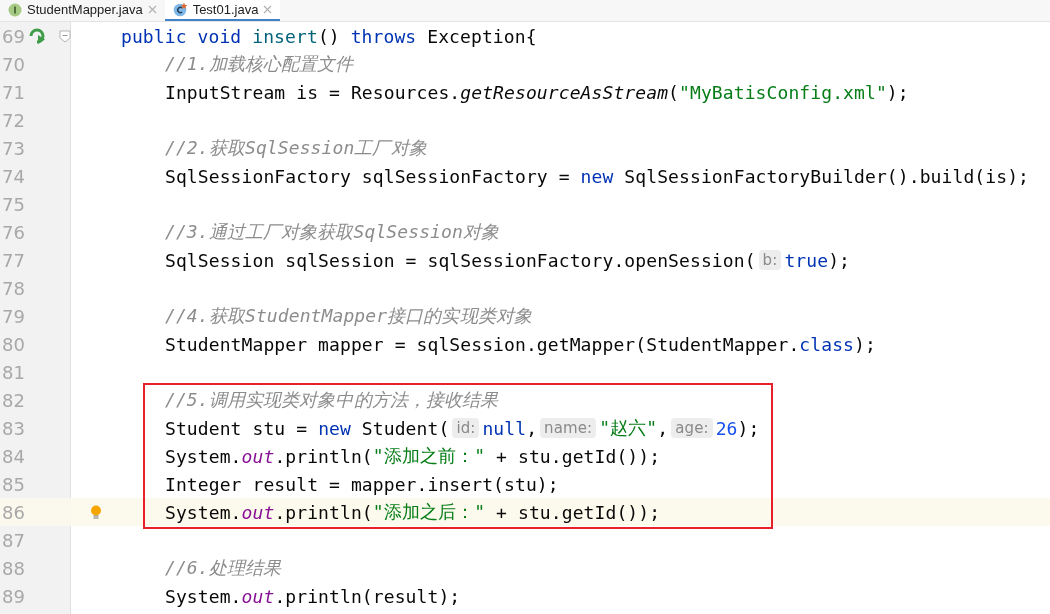  What do you see at coordinates (568, 428) in the screenshot?
I see `parameter-hint: name:` at bounding box center [568, 428].